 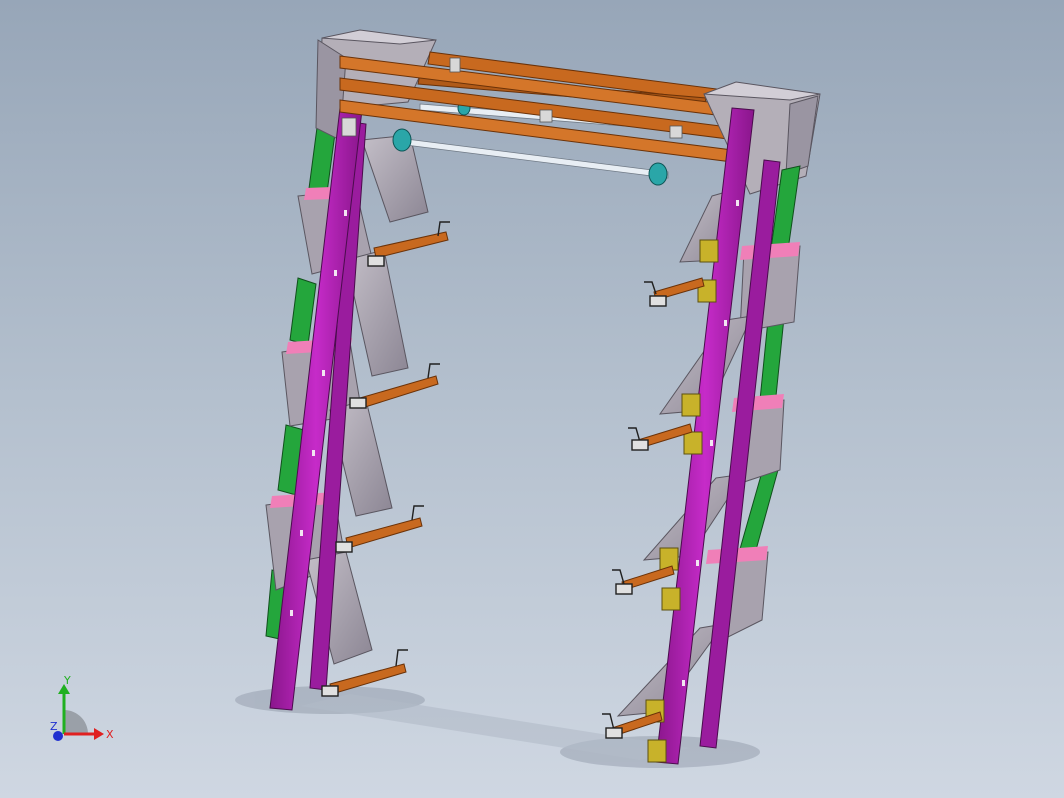 What do you see at coordinates (634, 510) in the screenshot?
I see `right-valve-handles` at bounding box center [634, 510].